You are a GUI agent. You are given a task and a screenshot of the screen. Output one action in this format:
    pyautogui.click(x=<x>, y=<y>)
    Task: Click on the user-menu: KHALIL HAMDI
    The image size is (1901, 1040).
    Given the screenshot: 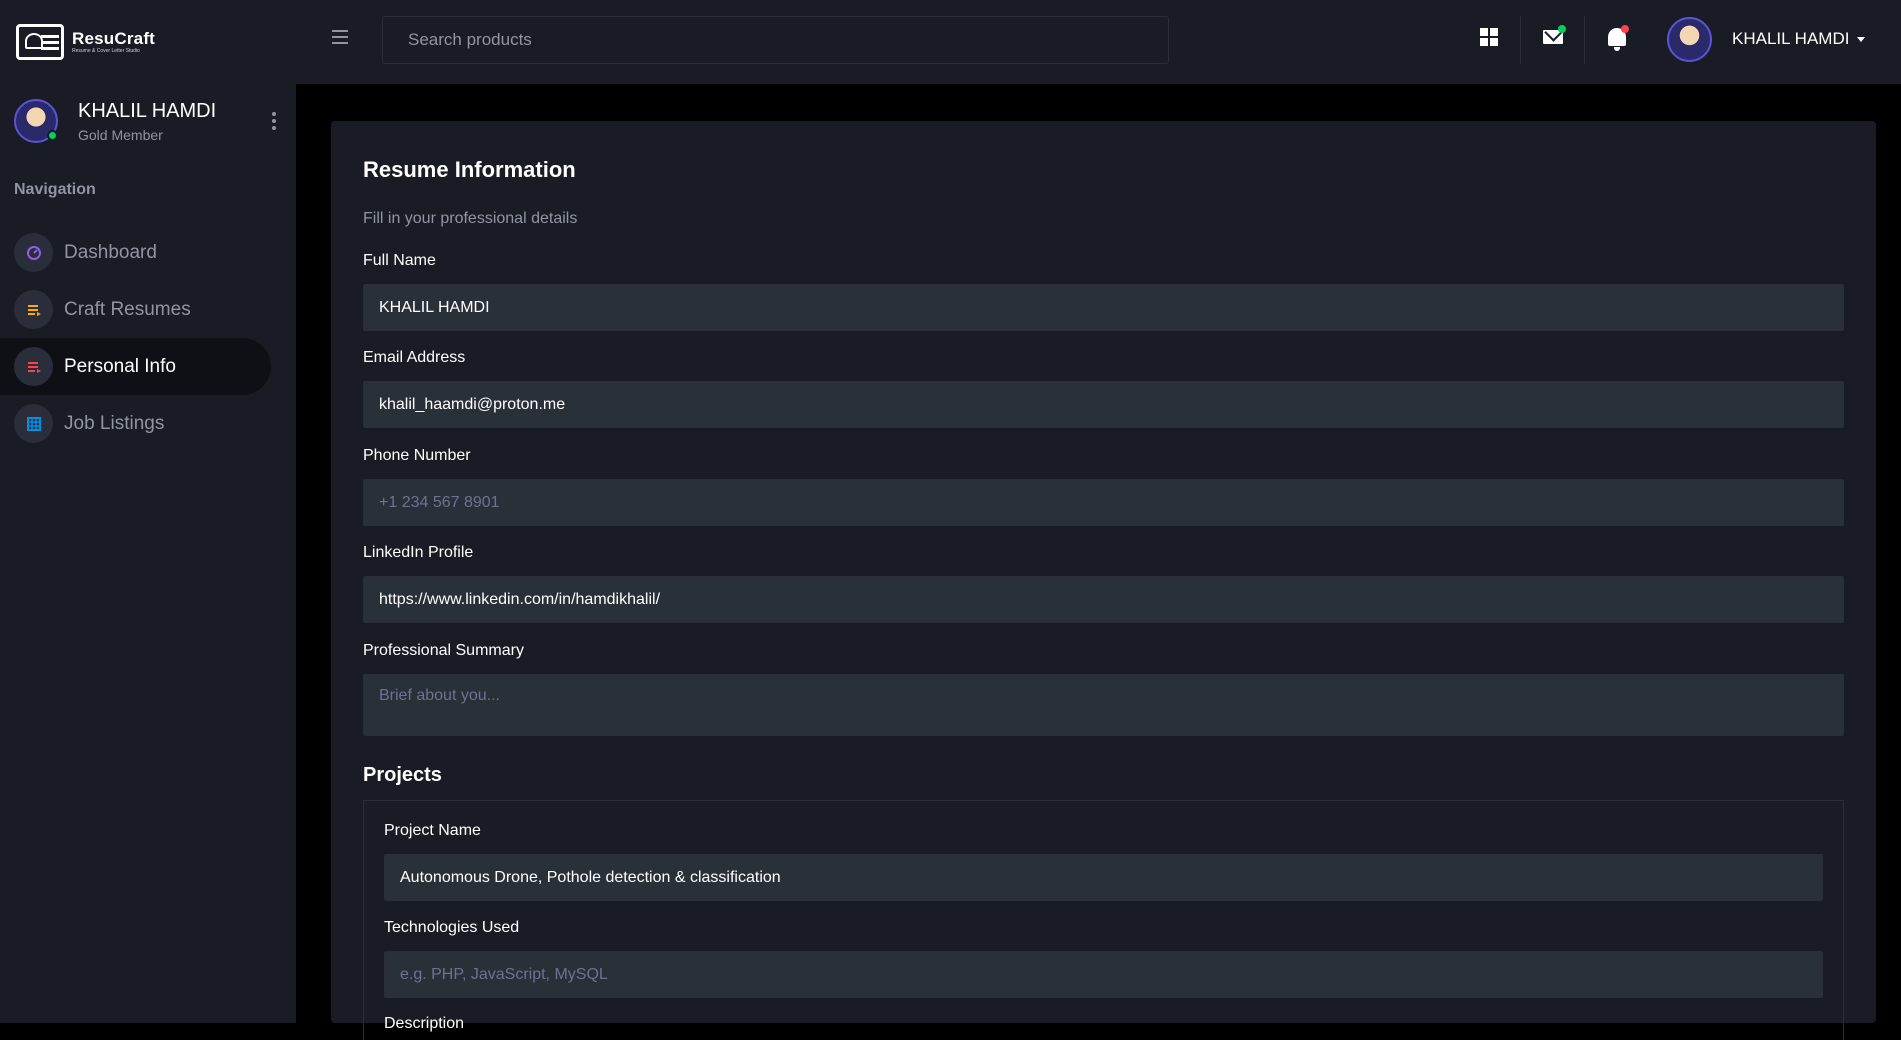 What is the action you would take?
    pyautogui.click(x=1799, y=39)
    